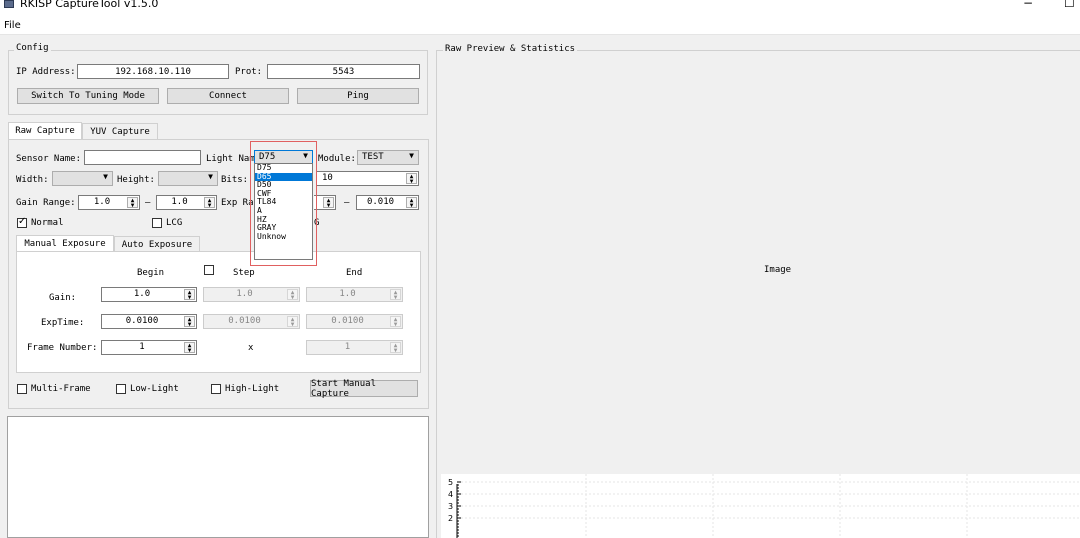 This screenshot has width=1080, height=538. What do you see at coordinates (62, 348) in the screenshot?
I see `frame-number-label: Frame Number:` at bounding box center [62, 348].